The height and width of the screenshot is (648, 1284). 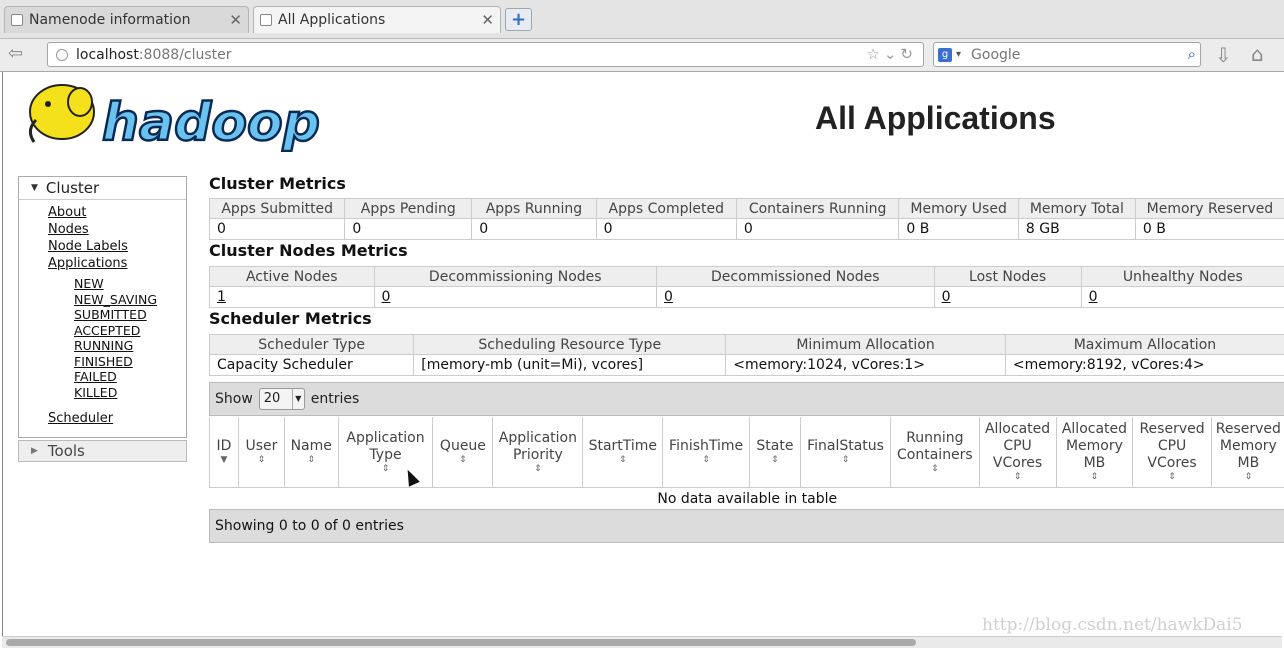 What do you see at coordinates (866, 345) in the screenshot?
I see `scheduler-metric-header: Minimum Allocation` at bounding box center [866, 345].